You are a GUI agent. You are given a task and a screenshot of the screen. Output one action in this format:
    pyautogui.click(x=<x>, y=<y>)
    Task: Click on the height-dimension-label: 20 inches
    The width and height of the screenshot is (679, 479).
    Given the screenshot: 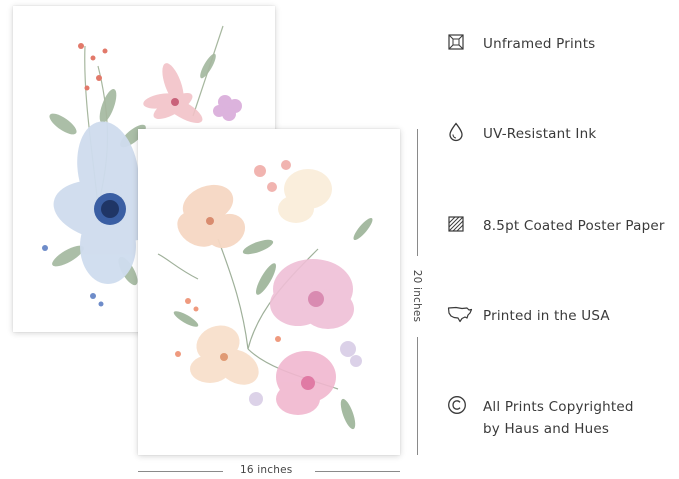 What is the action you would take?
    pyautogui.click(x=417, y=296)
    